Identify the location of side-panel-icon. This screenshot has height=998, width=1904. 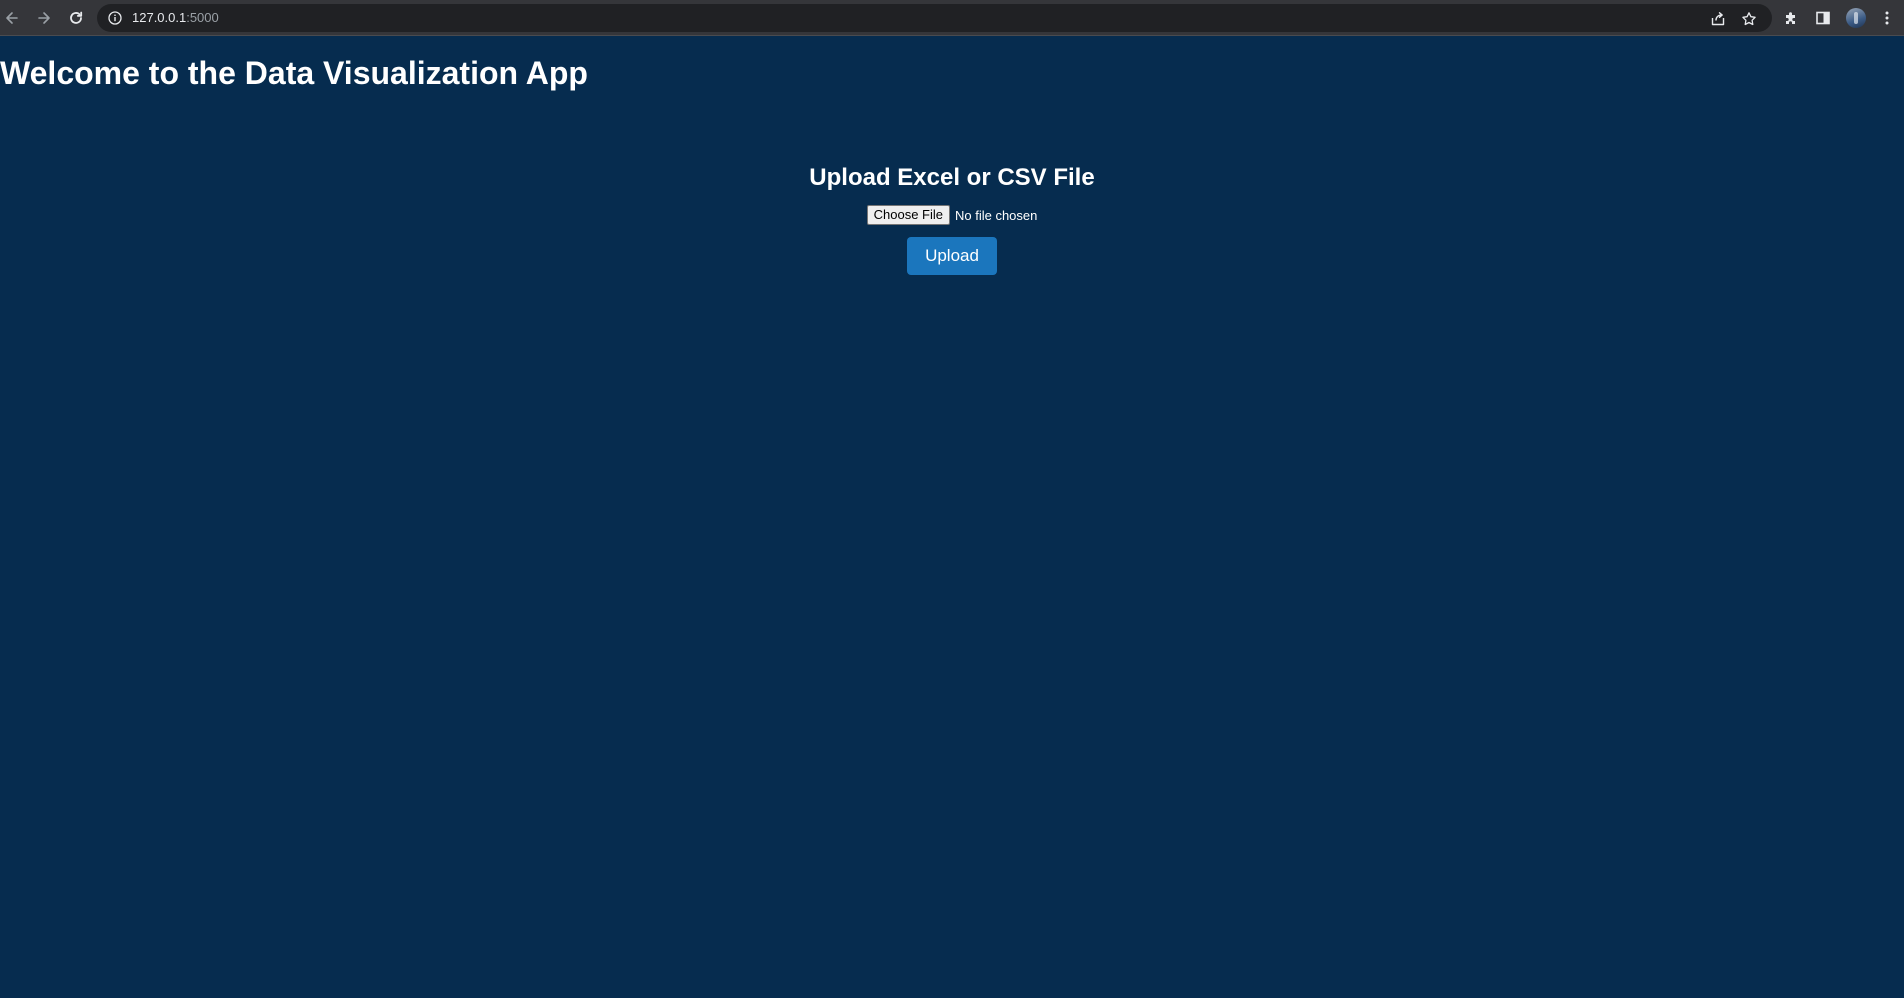
(1823, 18).